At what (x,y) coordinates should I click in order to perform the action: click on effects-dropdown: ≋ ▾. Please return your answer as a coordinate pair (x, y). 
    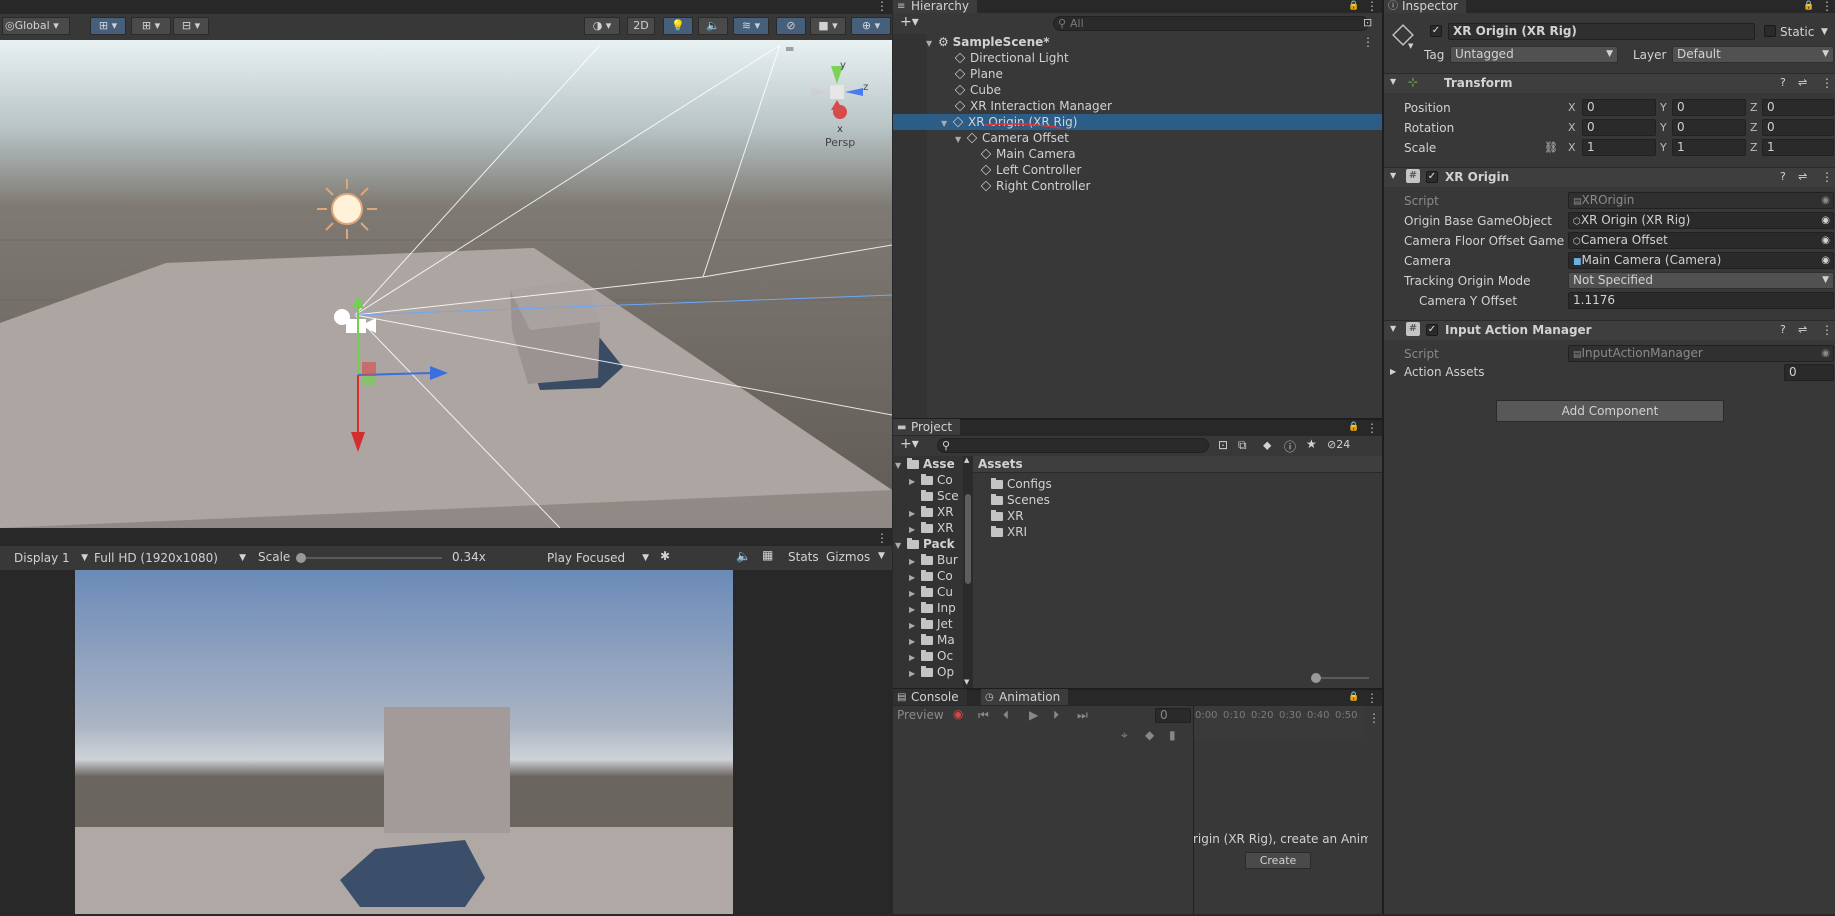
    Looking at the image, I should click on (751, 26).